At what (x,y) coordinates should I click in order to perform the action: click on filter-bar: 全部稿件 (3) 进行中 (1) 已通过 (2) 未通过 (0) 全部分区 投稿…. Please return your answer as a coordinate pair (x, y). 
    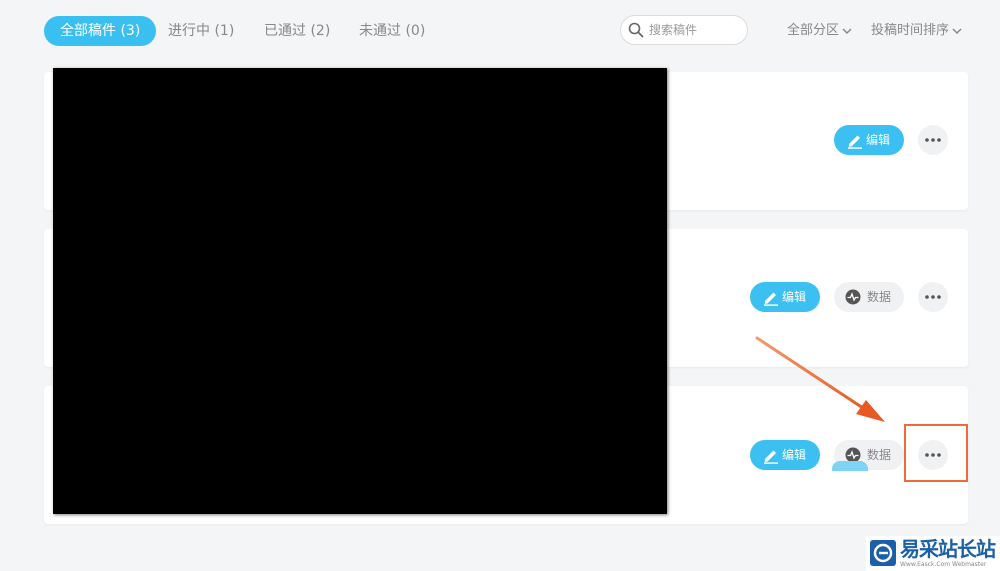
    Looking at the image, I should click on (500, 31).